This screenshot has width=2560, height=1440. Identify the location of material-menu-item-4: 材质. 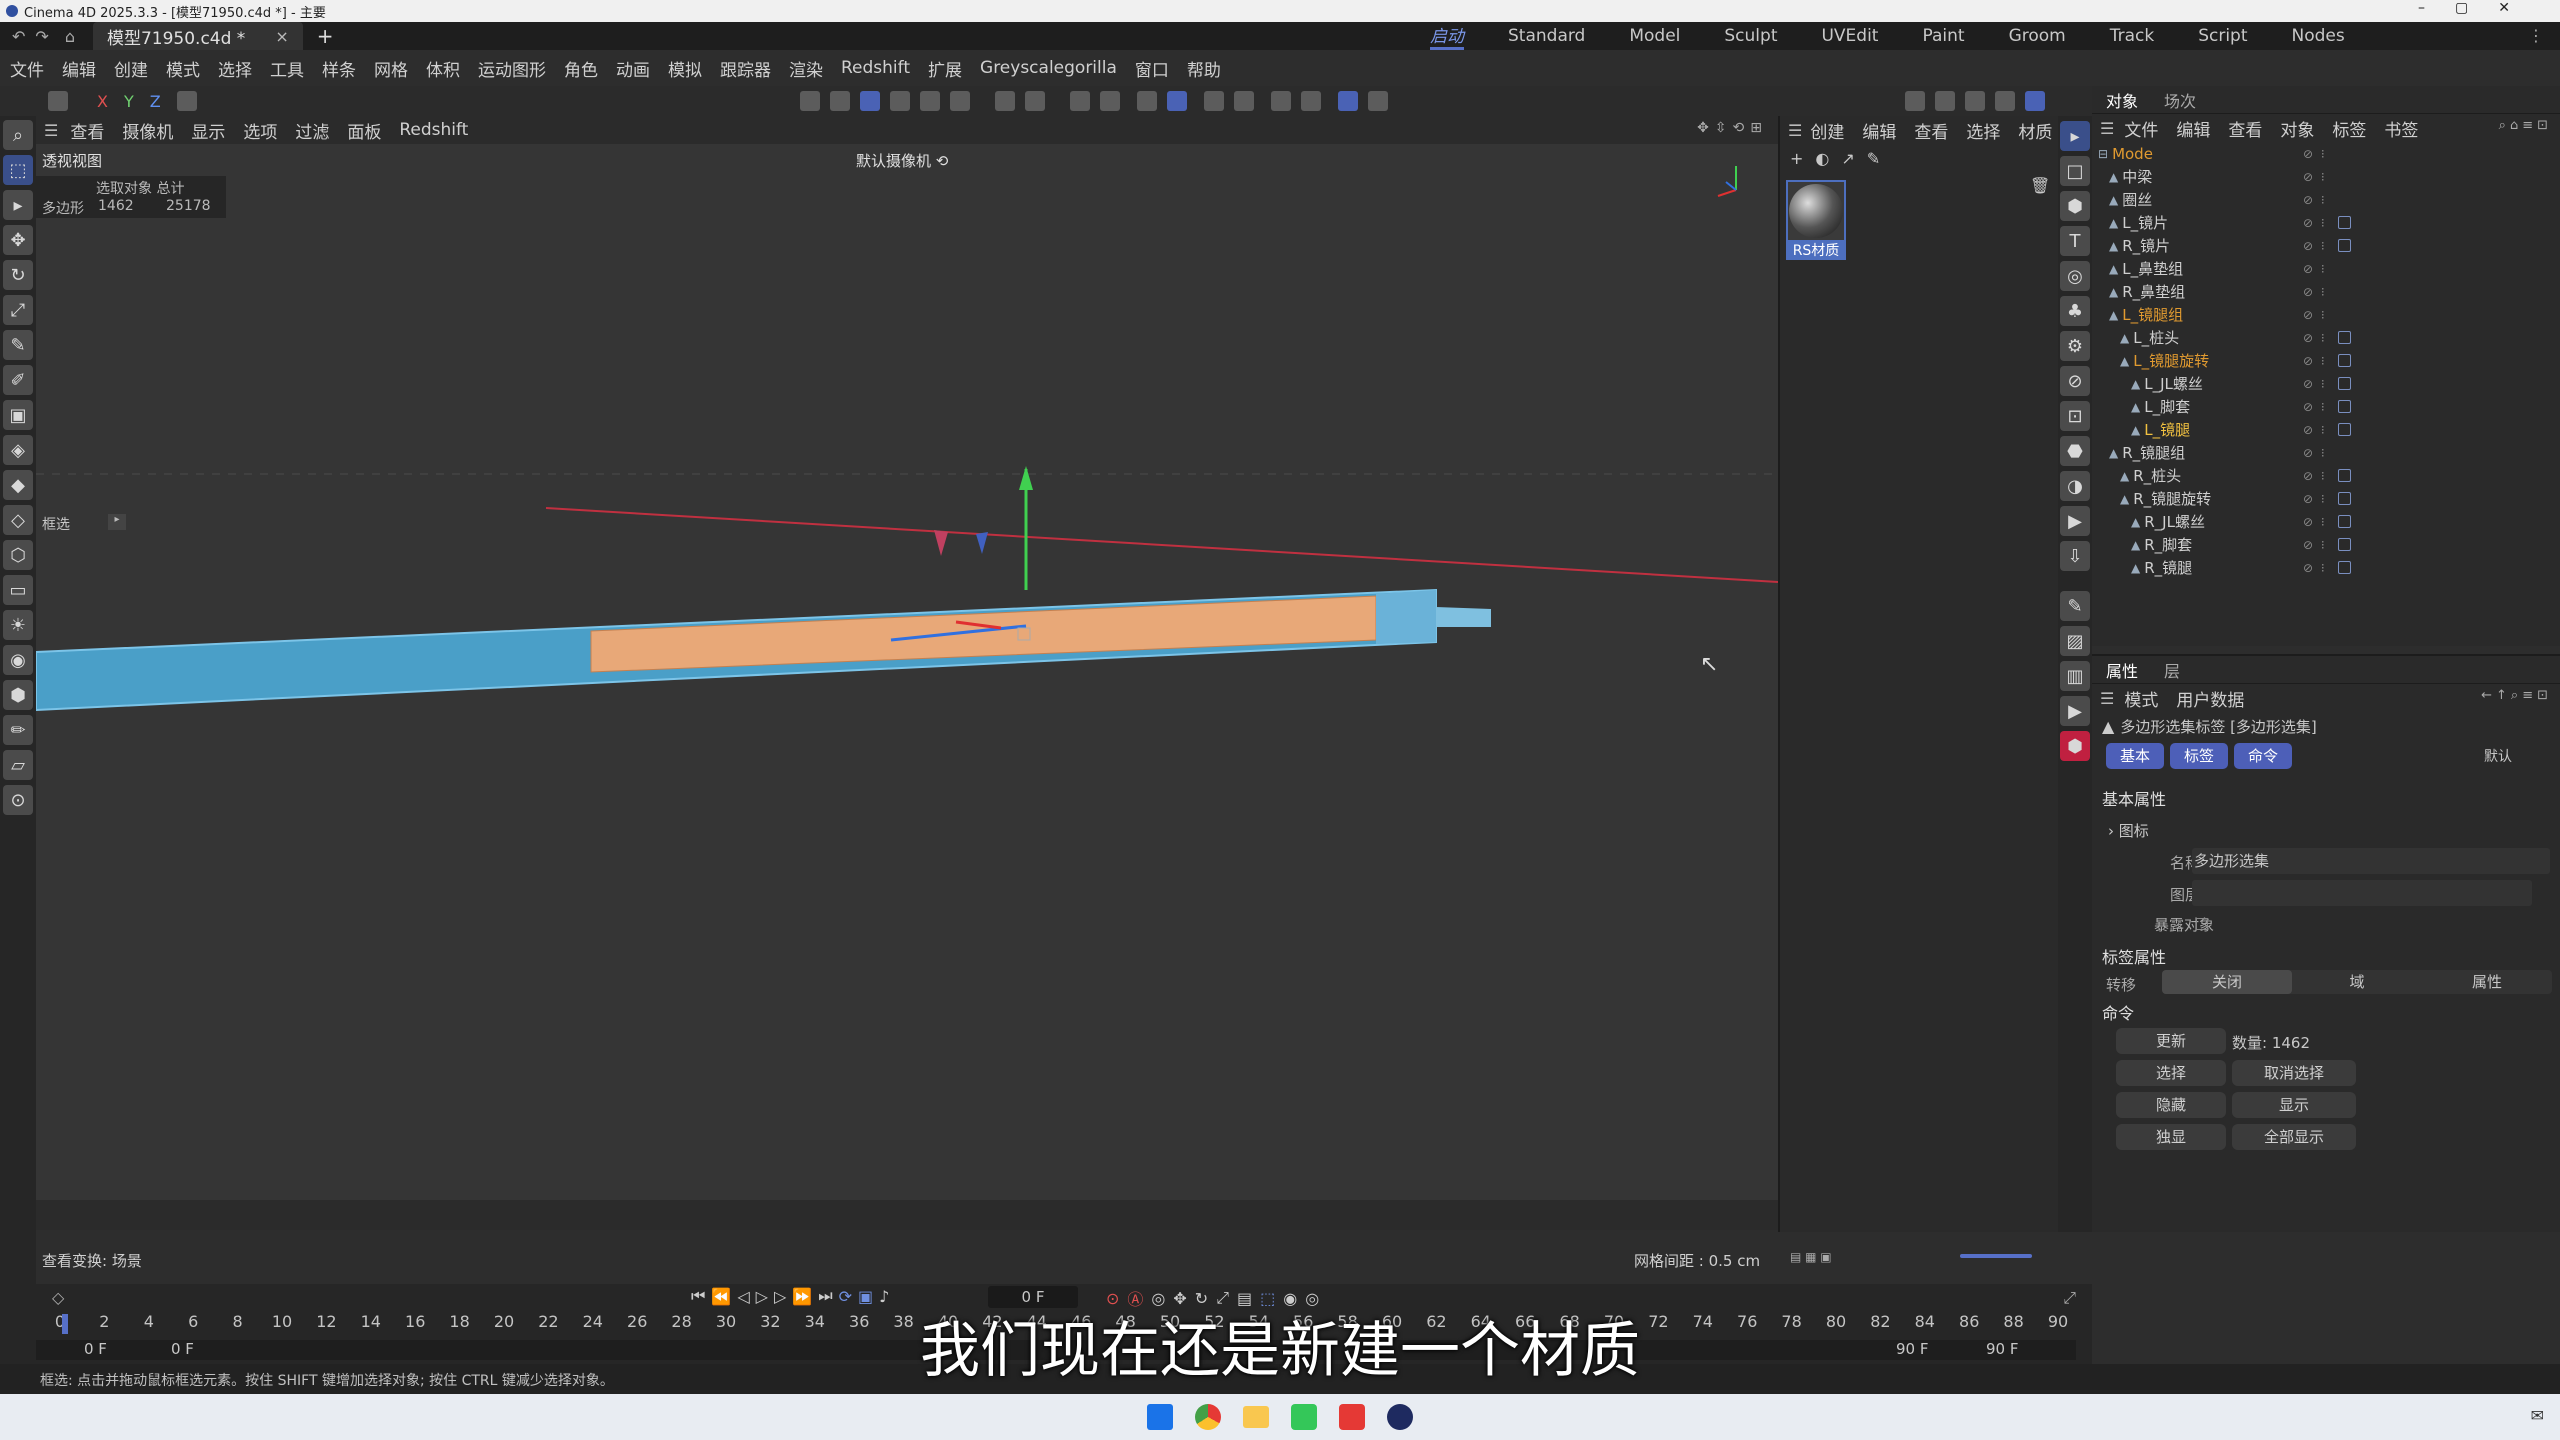
(2035, 130).